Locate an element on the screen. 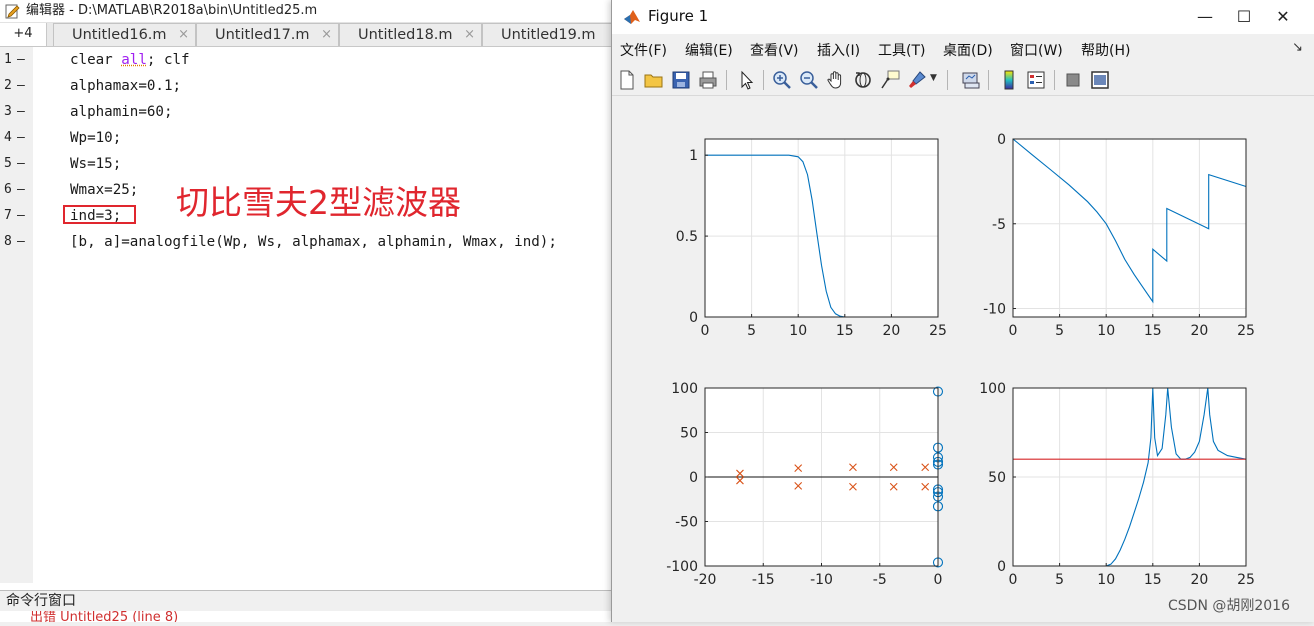 The width and height of the screenshot is (1314, 626). legend-icon is located at coordinates (1036, 80).